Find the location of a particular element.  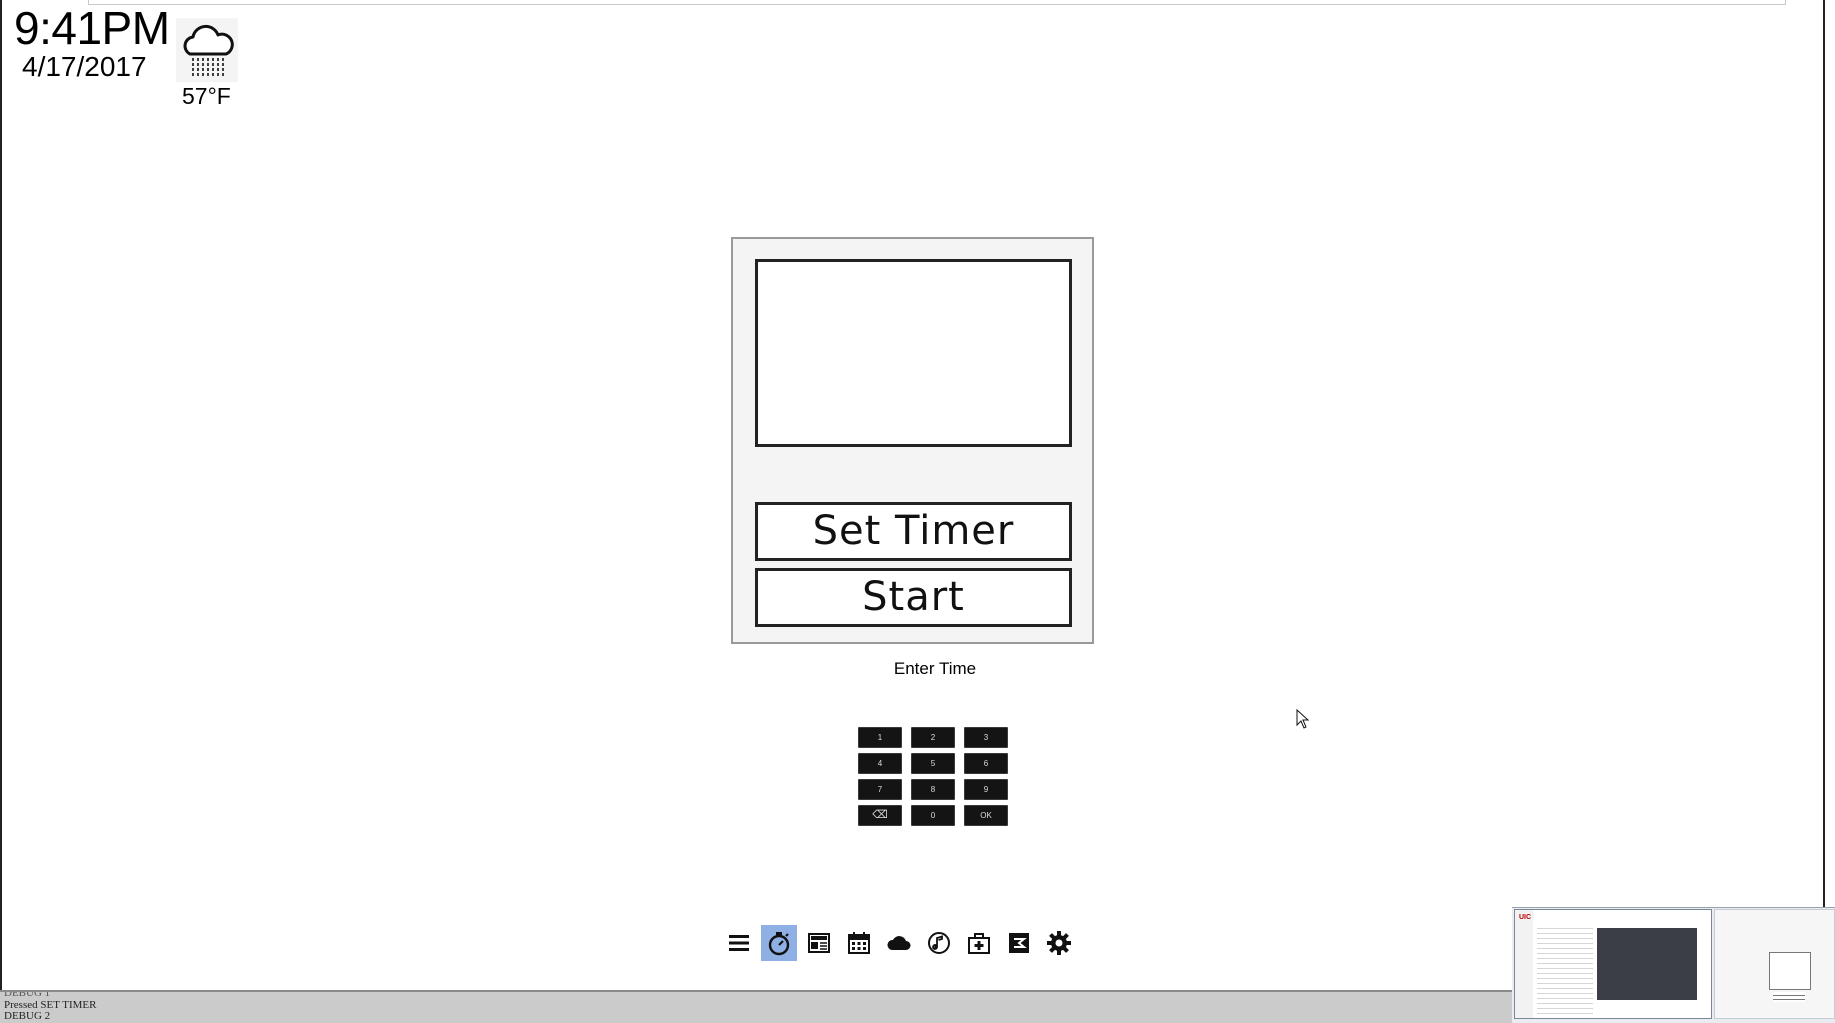

key-1: 1 is located at coordinates (880, 737).